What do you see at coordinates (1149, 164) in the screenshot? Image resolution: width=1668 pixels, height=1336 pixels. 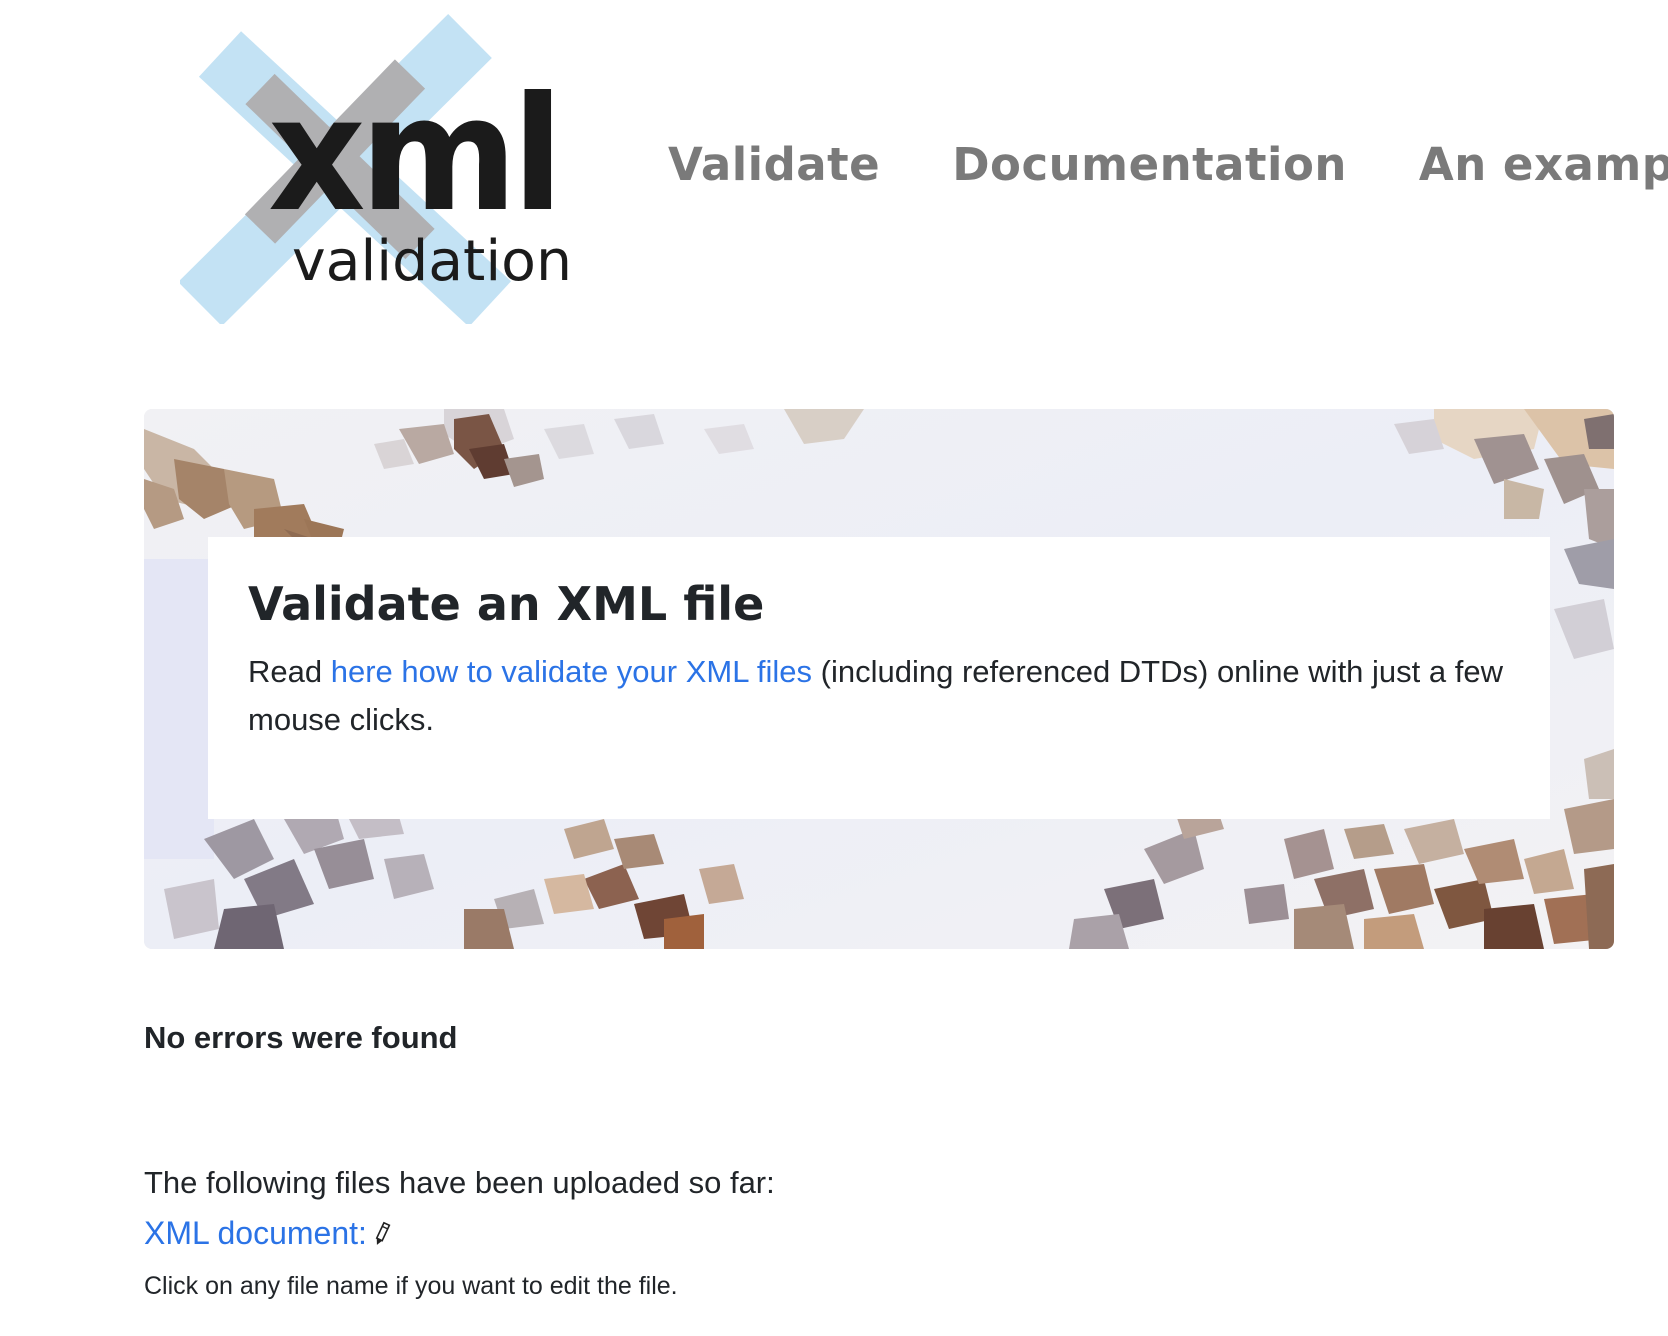 I see `nav-documentation: Documentation` at bounding box center [1149, 164].